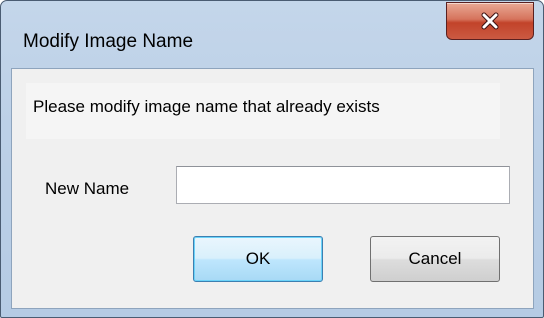 The image size is (544, 318). I want to click on ok-button: OK, so click(258, 259).